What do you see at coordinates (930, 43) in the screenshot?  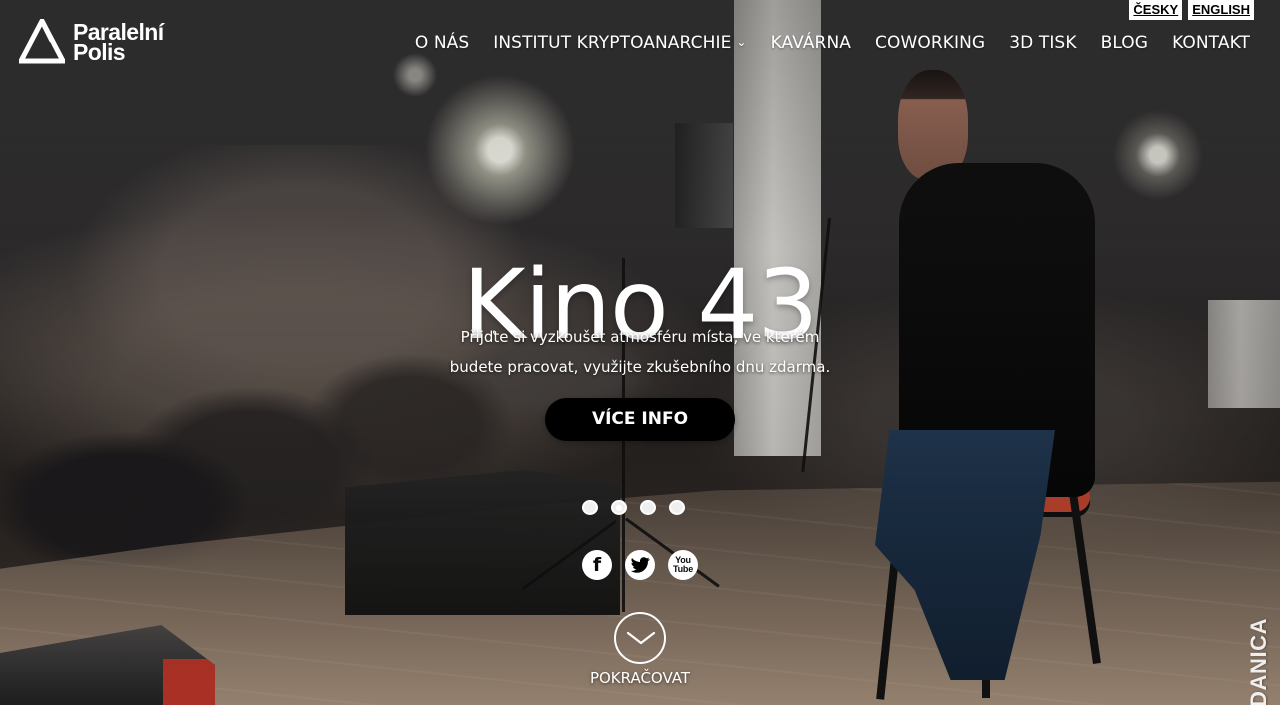 I see `nav-item-coworking: COWORKING` at bounding box center [930, 43].